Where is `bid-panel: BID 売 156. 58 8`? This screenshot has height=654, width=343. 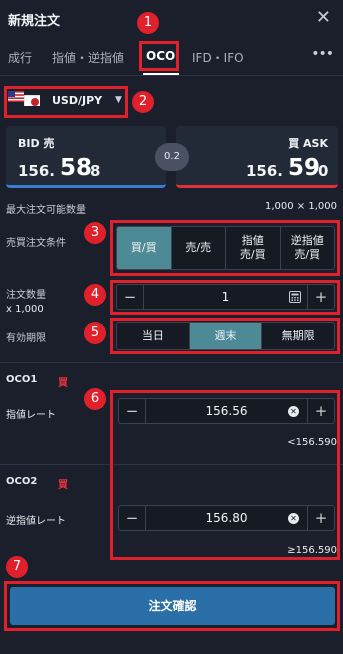
bid-panel: BID 売 156. 58 8 is located at coordinates (86, 157).